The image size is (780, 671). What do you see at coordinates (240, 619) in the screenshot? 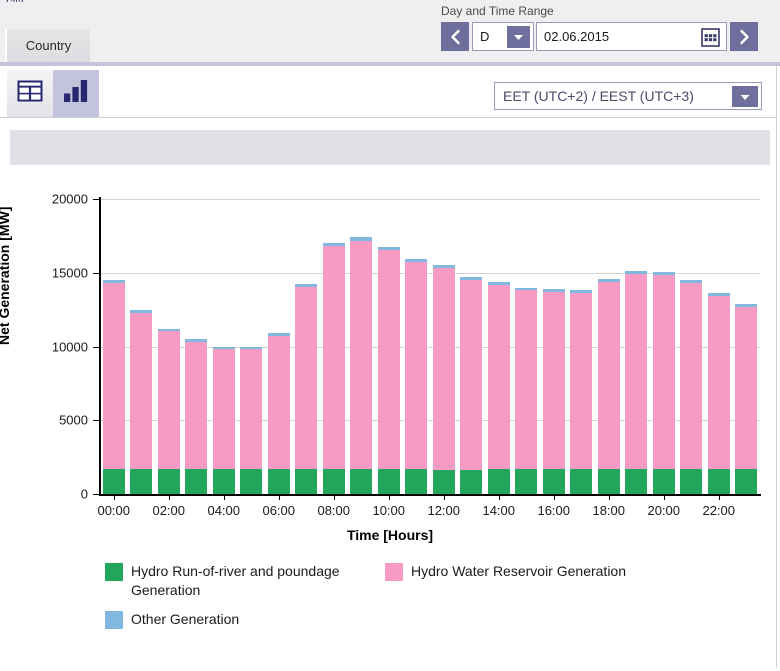
I see `legend-item: Other Generation` at bounding box center [240, 619].